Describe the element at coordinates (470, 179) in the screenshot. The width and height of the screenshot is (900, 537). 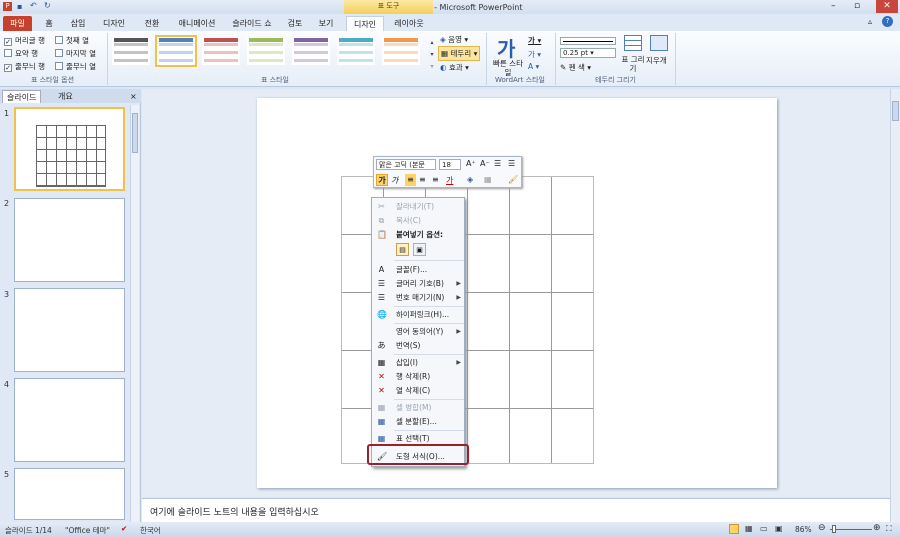
I see `shape-fill-icon: ◈` at that location.